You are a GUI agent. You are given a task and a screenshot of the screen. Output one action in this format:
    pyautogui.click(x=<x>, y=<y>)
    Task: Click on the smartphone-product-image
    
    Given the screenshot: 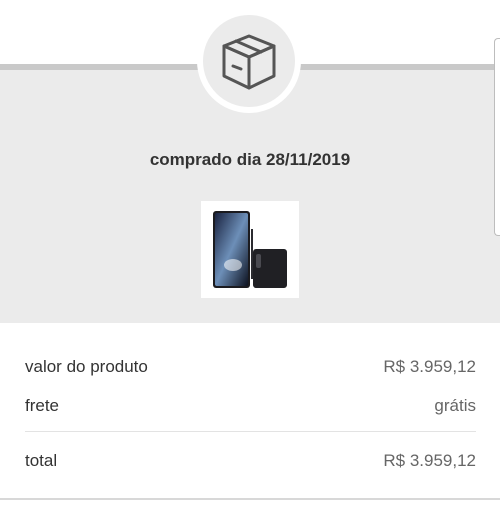 What is the action you would take?
    pyautogui.click(x=250, y=249)
    